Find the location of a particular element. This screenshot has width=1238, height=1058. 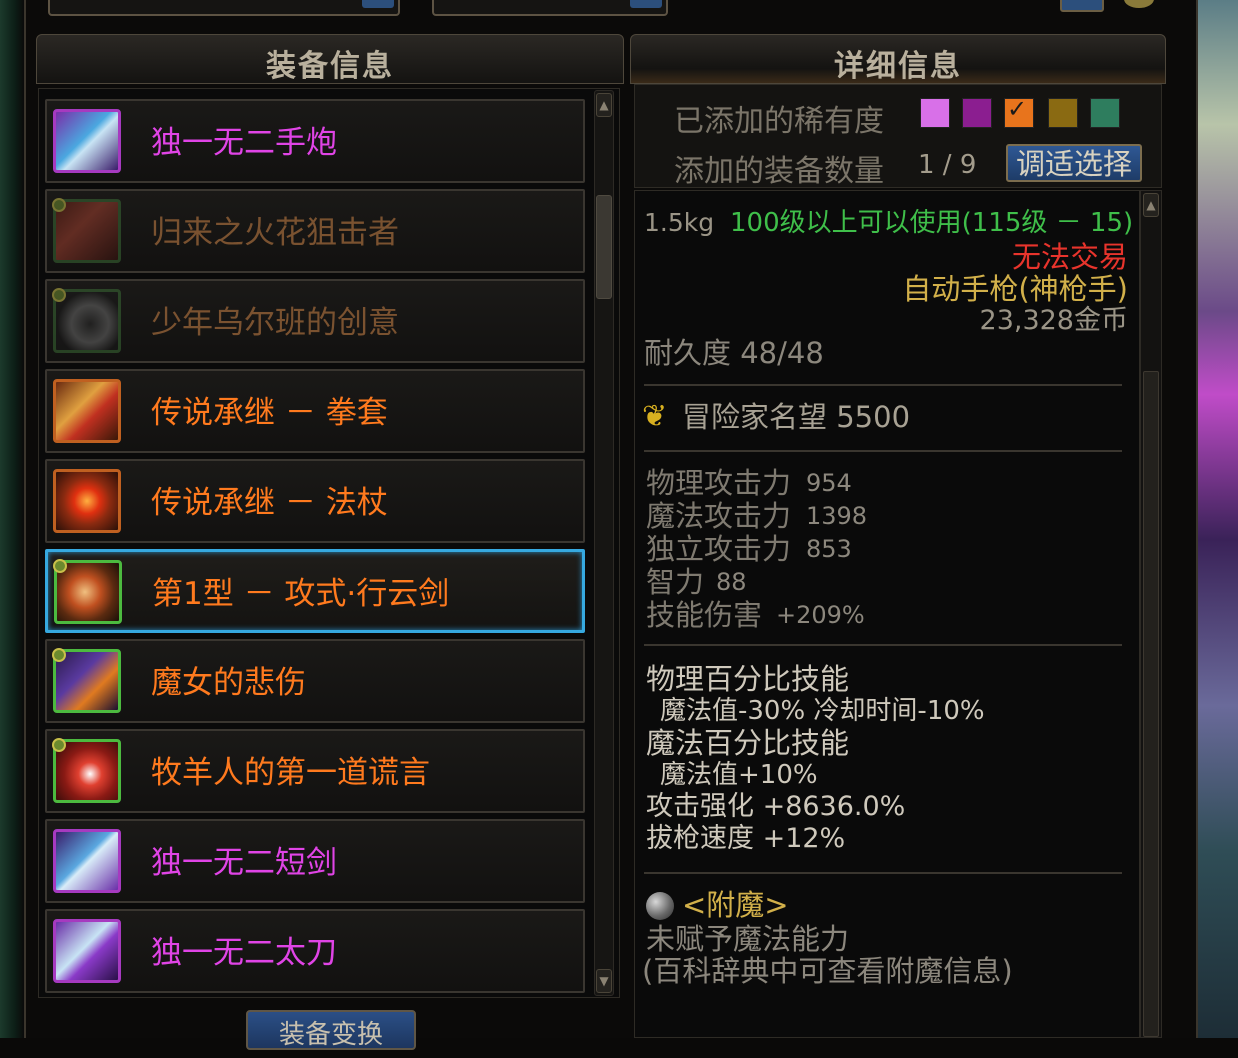

enchant-line: 未赋予魔法能力 is located at coordinates (748, 939).